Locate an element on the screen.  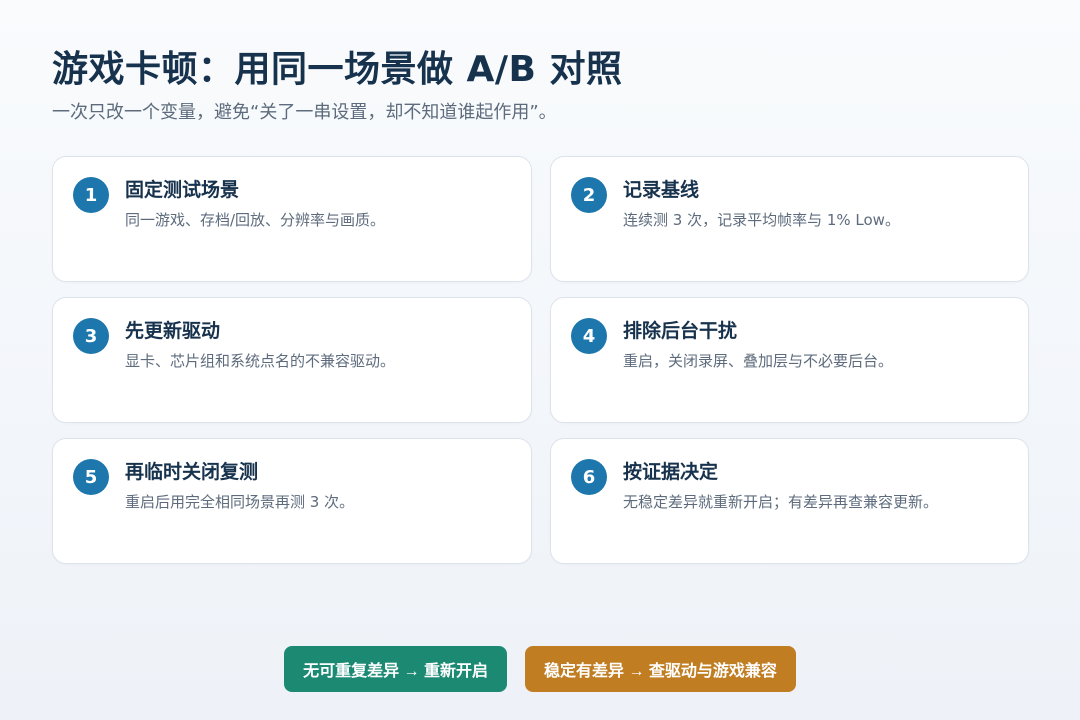
re-enable-button: 无可重复差异 → 重新开启 is located at coordinates (395, 669).